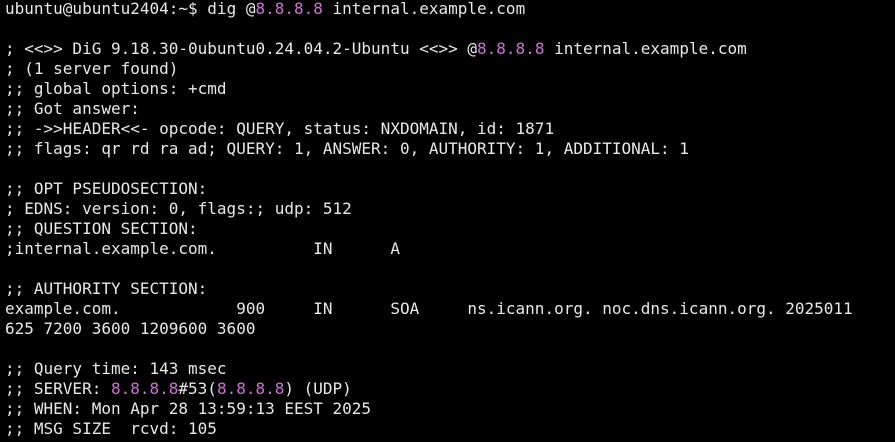  What do you see at coordinates (424, 9) in the screenshot?
I see `command-domain: internal.example.com` at bounding box center [424, 9].